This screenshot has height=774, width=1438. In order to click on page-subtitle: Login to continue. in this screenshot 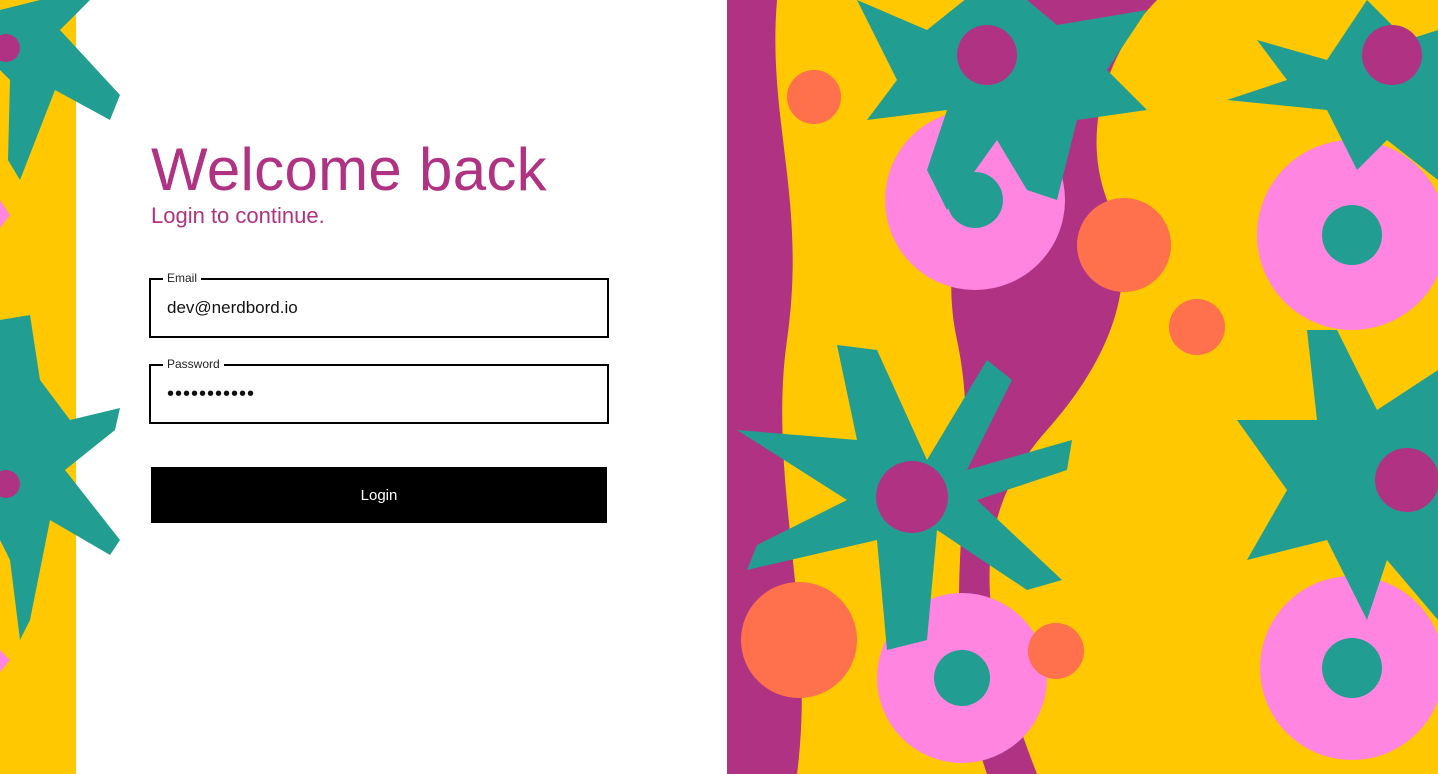, I will do `click(238, 215)`.